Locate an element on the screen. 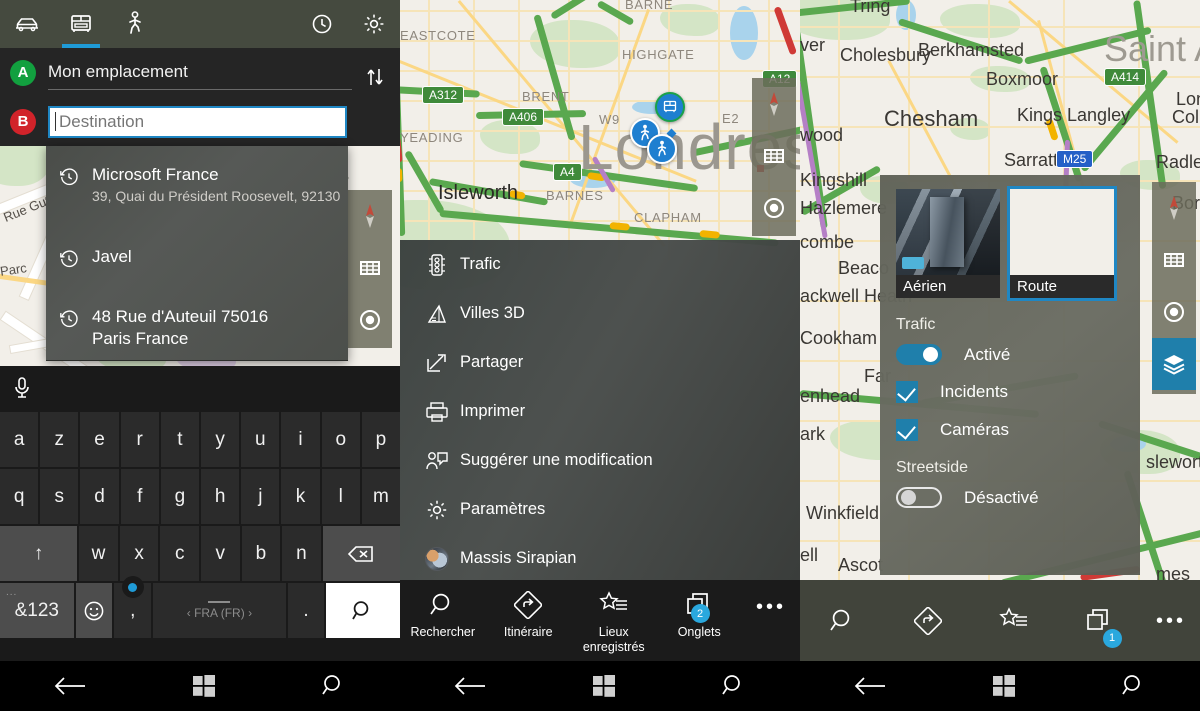 Image resolution: width=1200 pixels, height=711 pixels. waypoint-a-marker: A is located at coordinates (23, 72).